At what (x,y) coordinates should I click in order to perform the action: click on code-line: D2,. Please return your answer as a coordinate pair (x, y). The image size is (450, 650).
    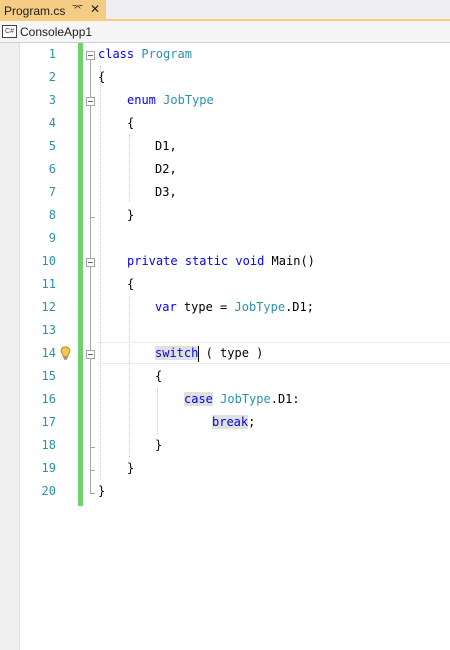
    Looking at the image, I should click on (166, 169).